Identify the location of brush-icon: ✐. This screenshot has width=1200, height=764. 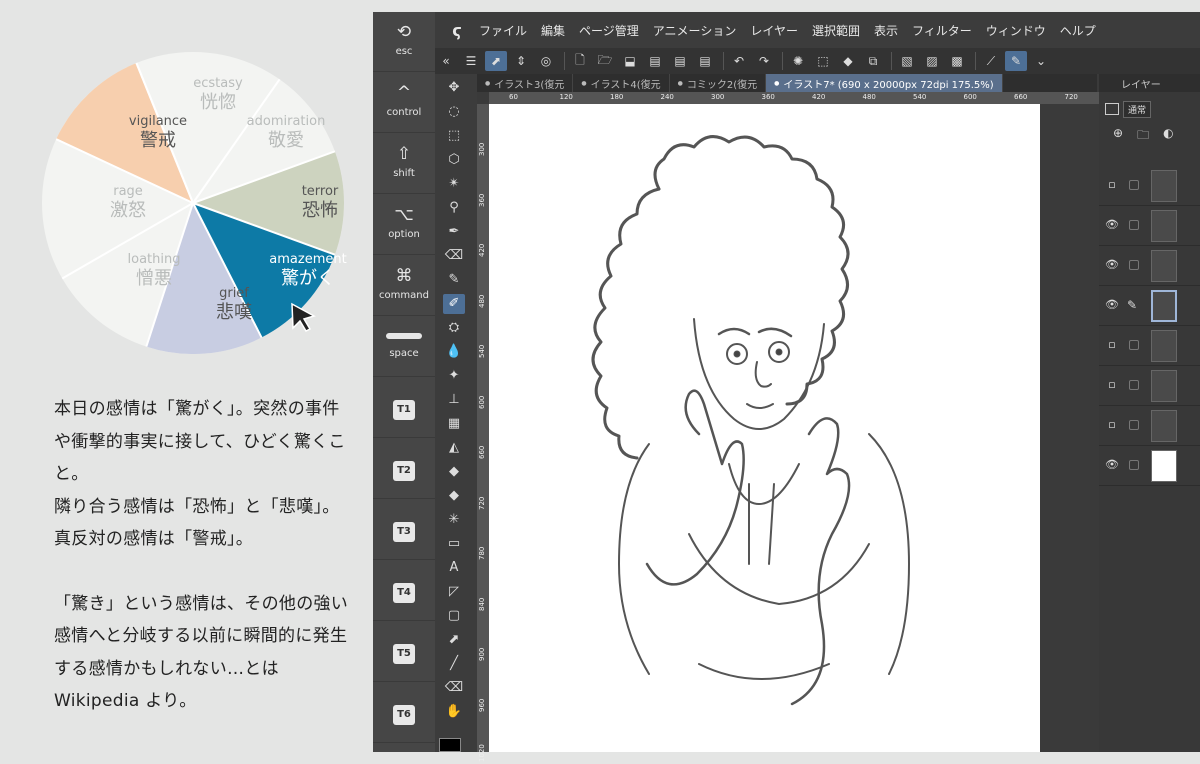
(454, 304).